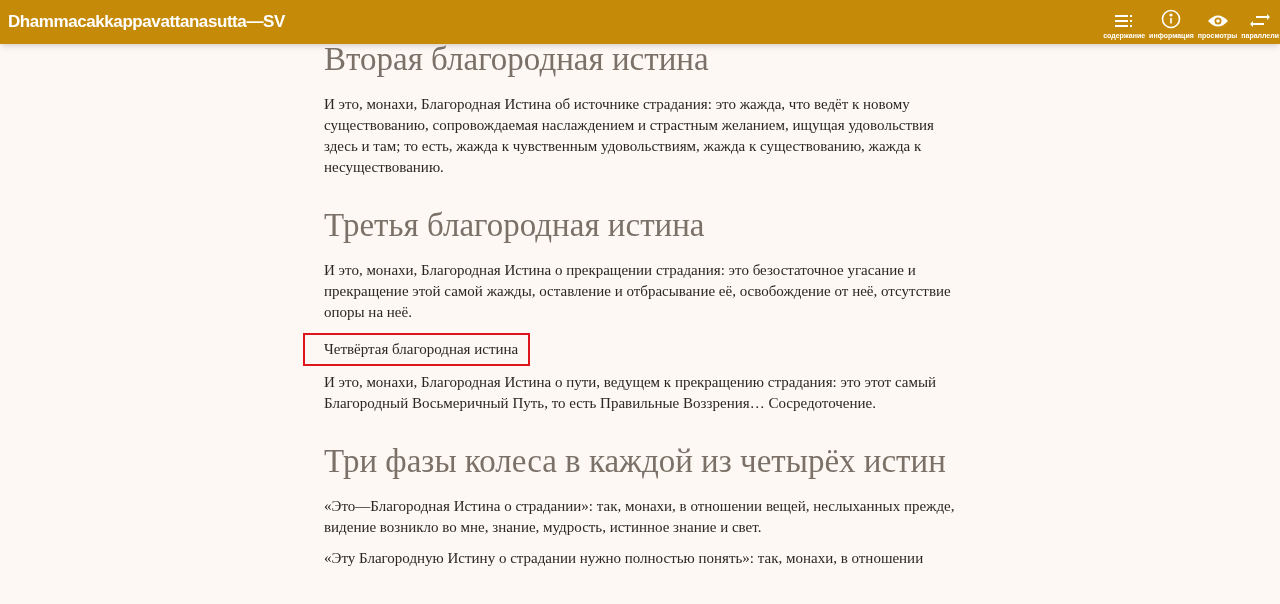  What do you see at coordinates (515, 225) in the screenshot?
I see `section-heading: Третья благородная истина` at bounding box center [515, 225].